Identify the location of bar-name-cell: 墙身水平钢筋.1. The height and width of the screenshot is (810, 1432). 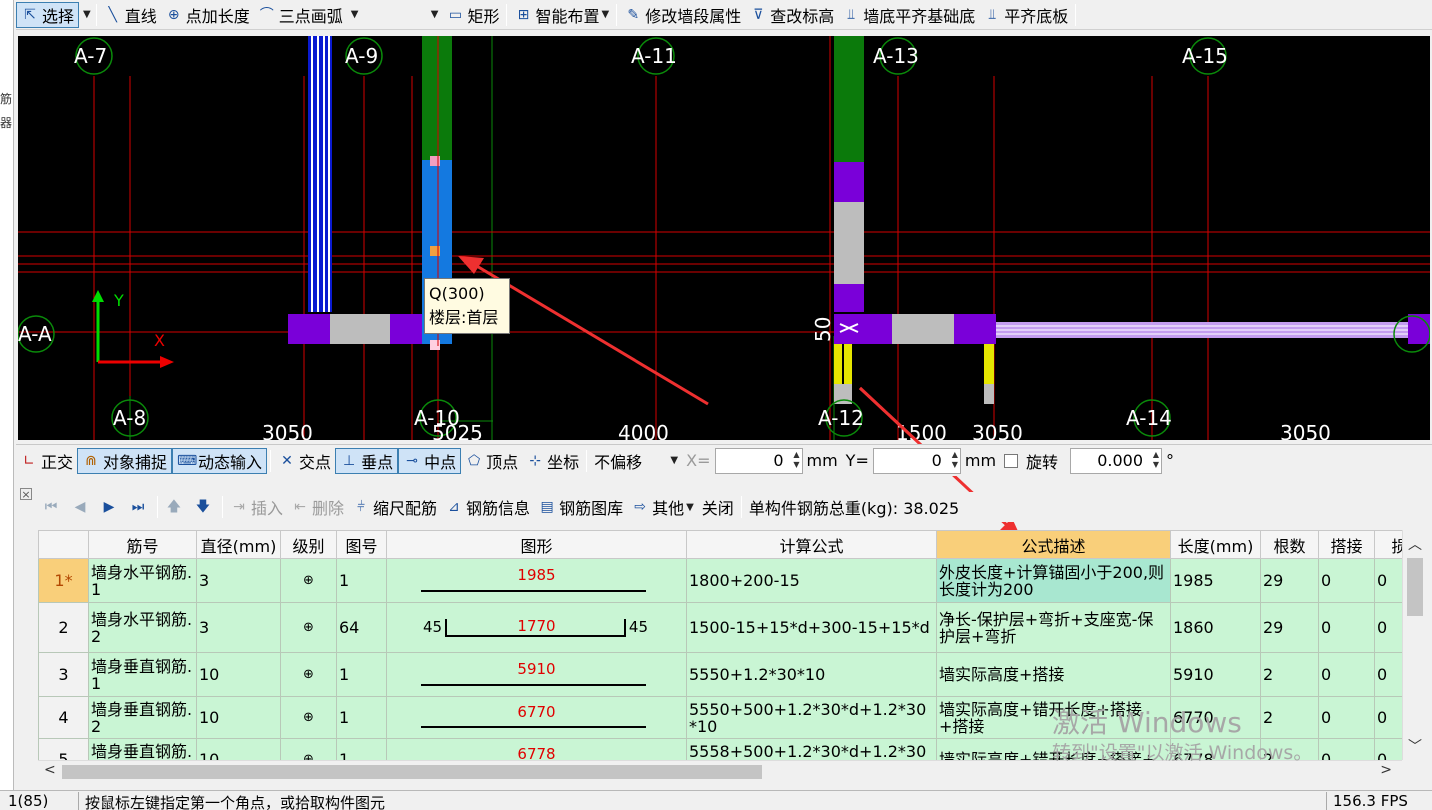
(142, 580).